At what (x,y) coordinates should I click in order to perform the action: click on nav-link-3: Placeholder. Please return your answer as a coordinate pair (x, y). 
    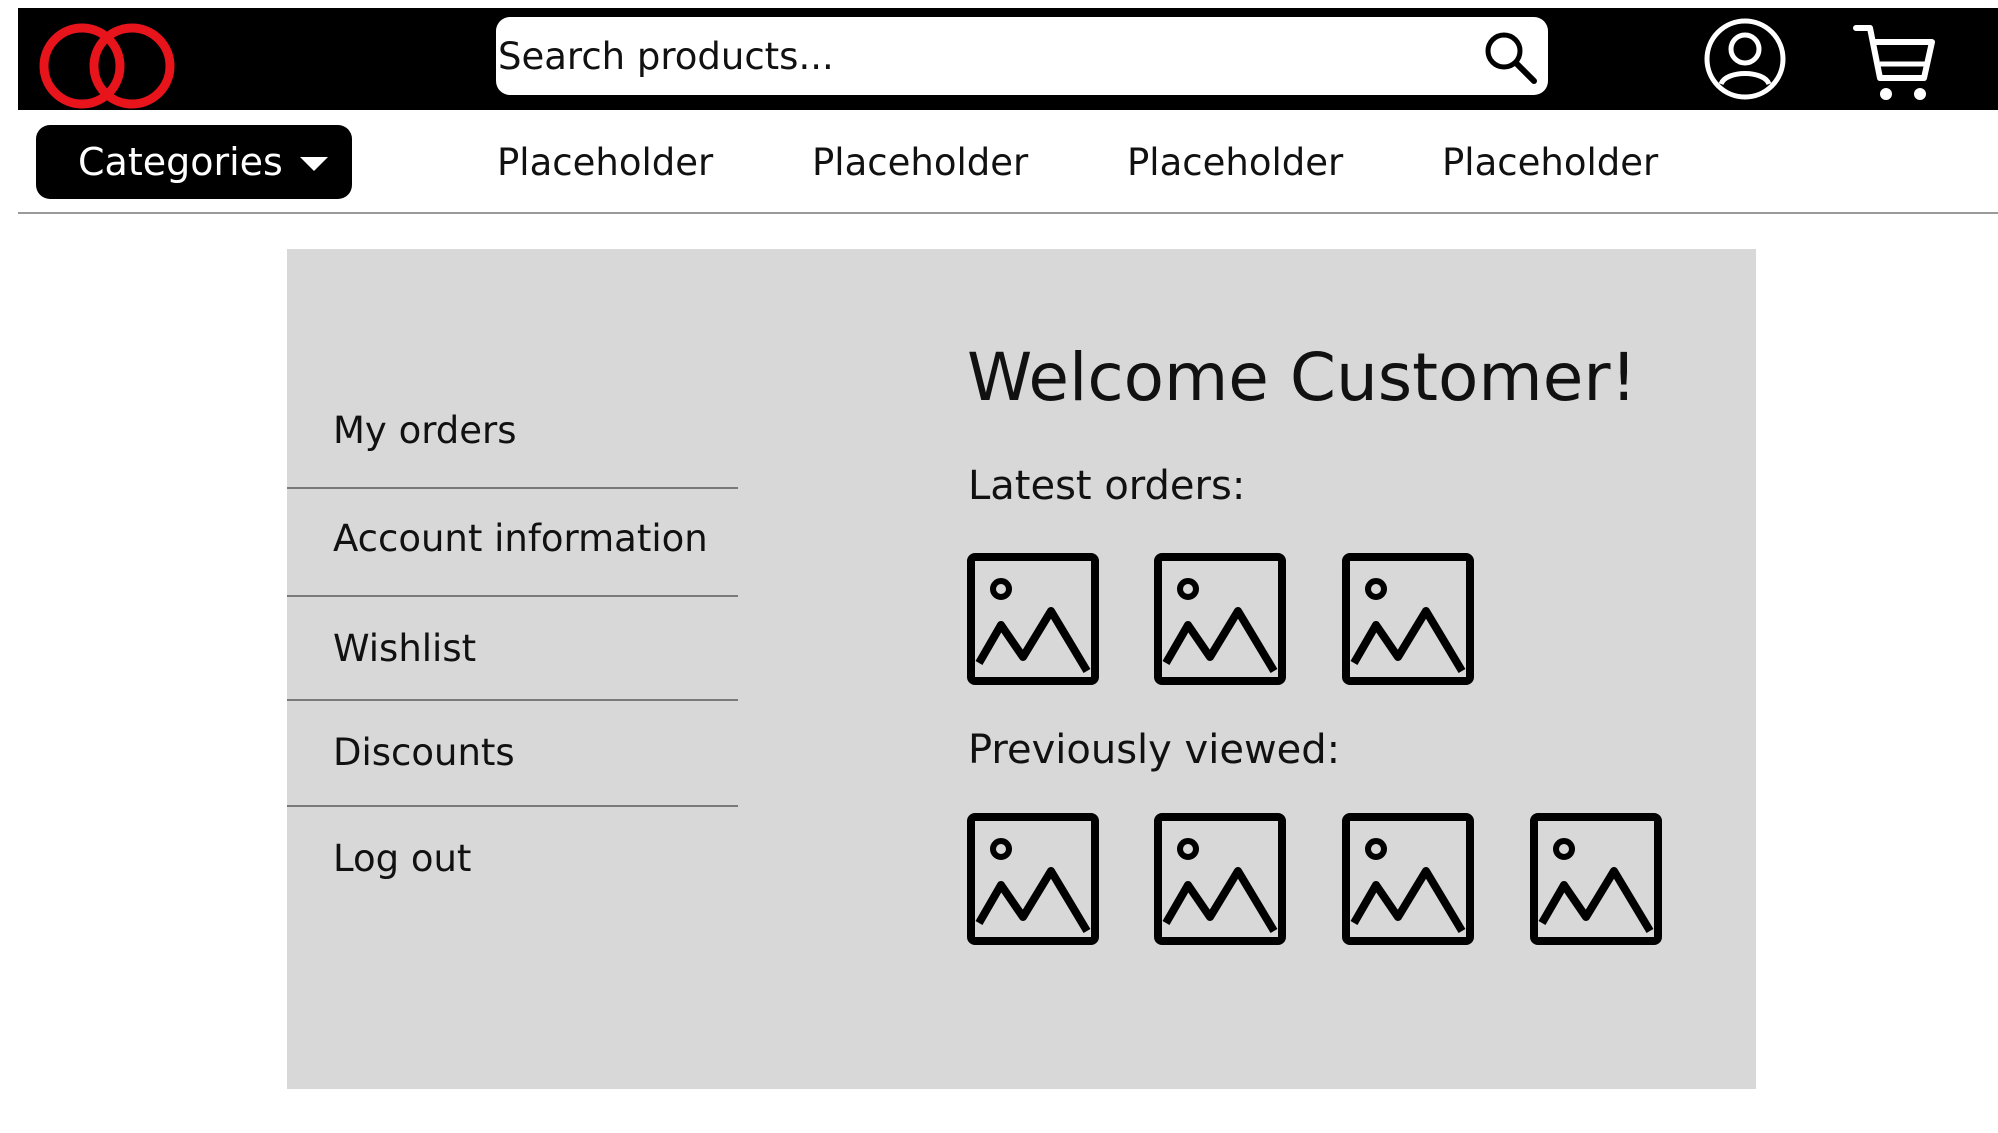
    Looking at the image, I should click on (1235, 162).